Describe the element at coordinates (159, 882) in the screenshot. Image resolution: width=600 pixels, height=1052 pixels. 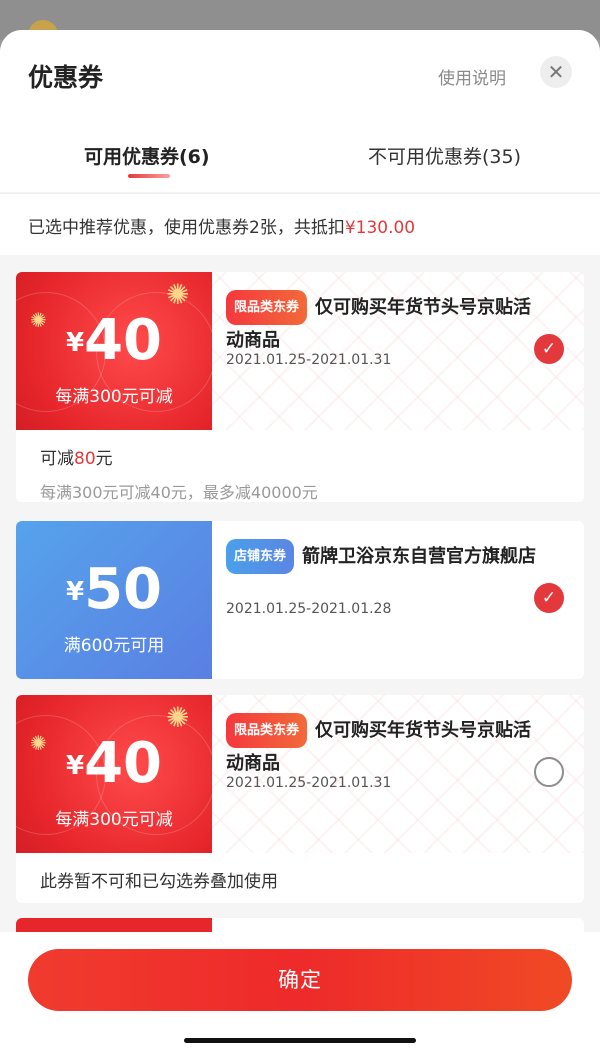
I see `stacking-note: 此券暂不可和已勾选券叠加使用` at that location.